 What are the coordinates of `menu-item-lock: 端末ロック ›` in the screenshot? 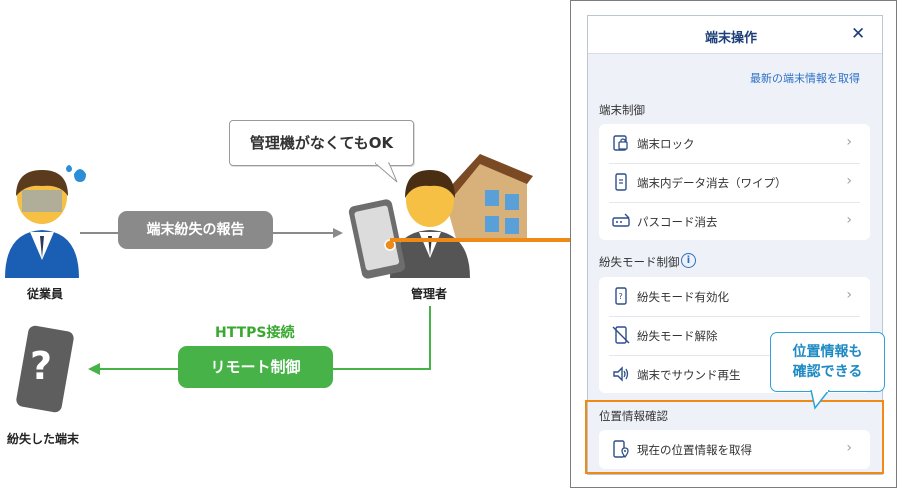 It's located at (734, 143).